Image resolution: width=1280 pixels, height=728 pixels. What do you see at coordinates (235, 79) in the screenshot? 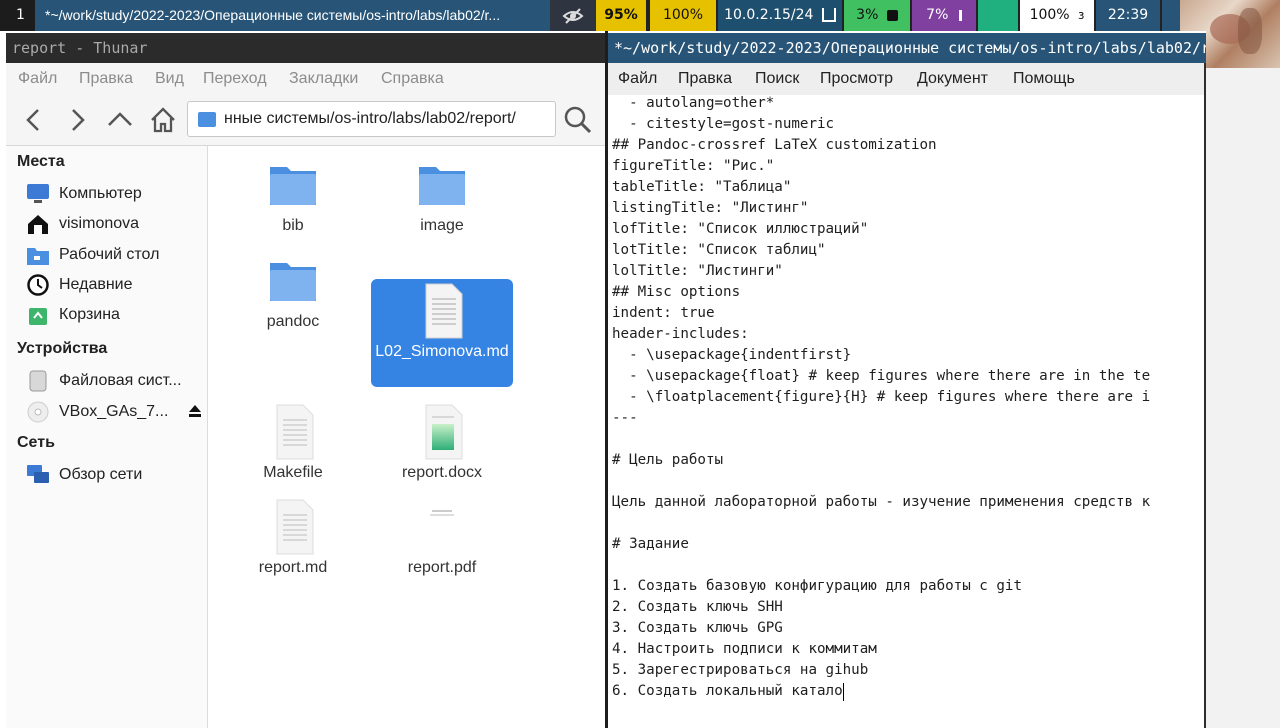
I see `menu-go: Переход` at bounding box center [235, 79].